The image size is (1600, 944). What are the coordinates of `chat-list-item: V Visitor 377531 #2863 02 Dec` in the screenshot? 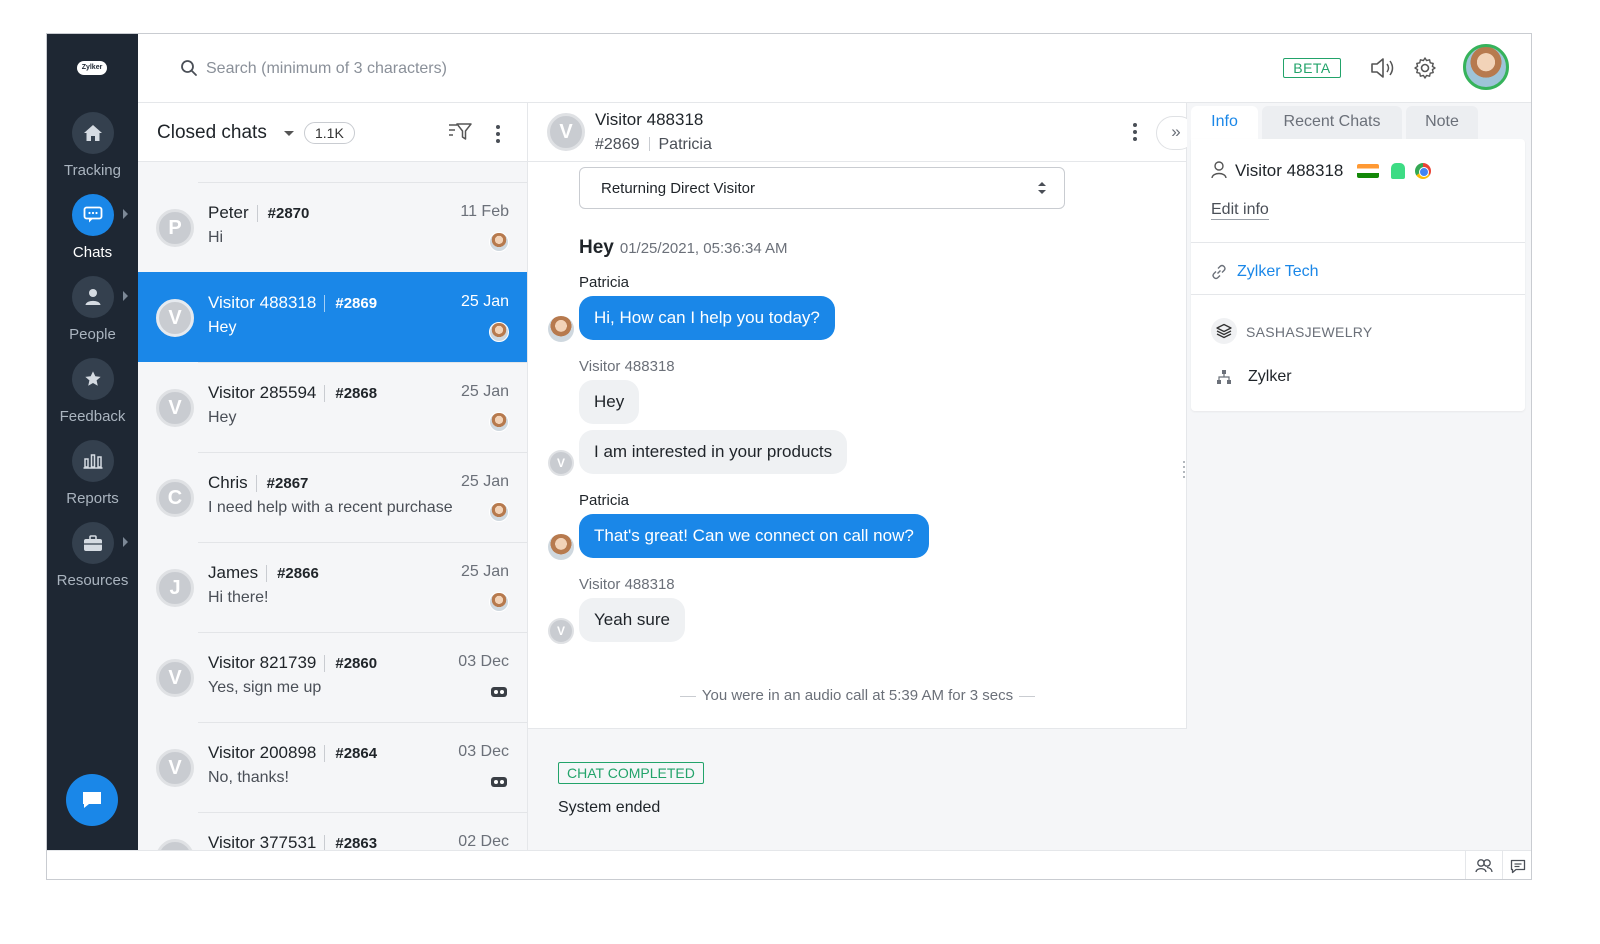 It's located at (332, 831).